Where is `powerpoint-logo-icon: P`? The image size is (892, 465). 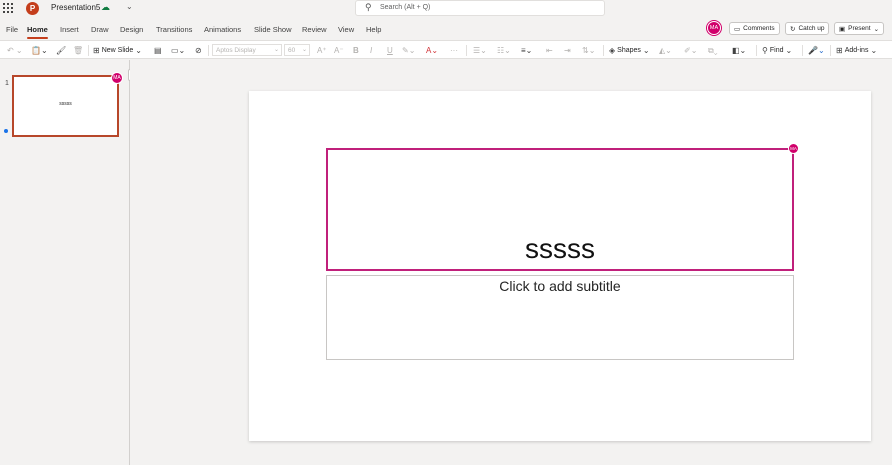
powerpoint-logo-icon: P is located at coordinates (32, 8).